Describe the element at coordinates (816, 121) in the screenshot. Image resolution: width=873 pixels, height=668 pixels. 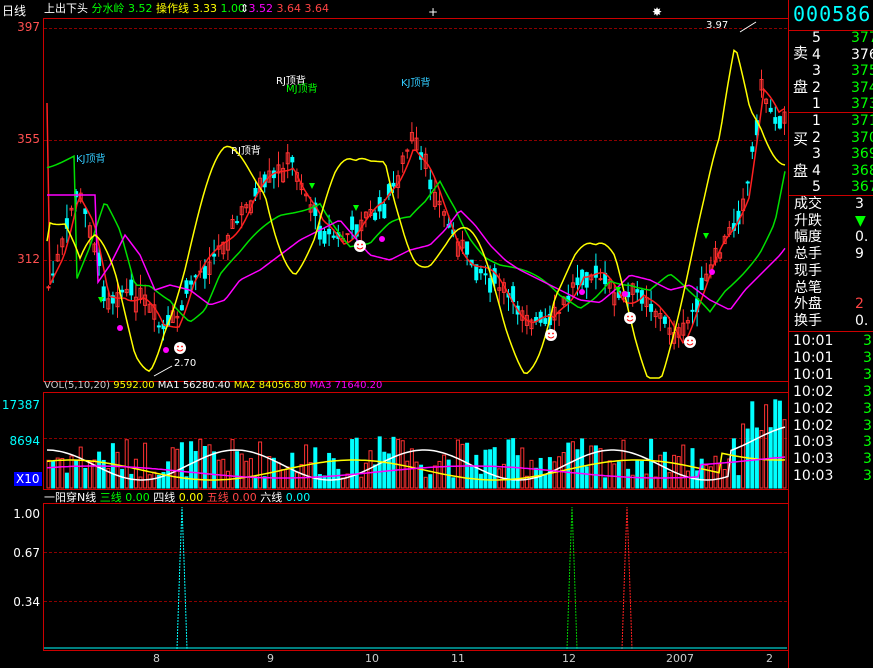
I see `order-level: 1` at that location.